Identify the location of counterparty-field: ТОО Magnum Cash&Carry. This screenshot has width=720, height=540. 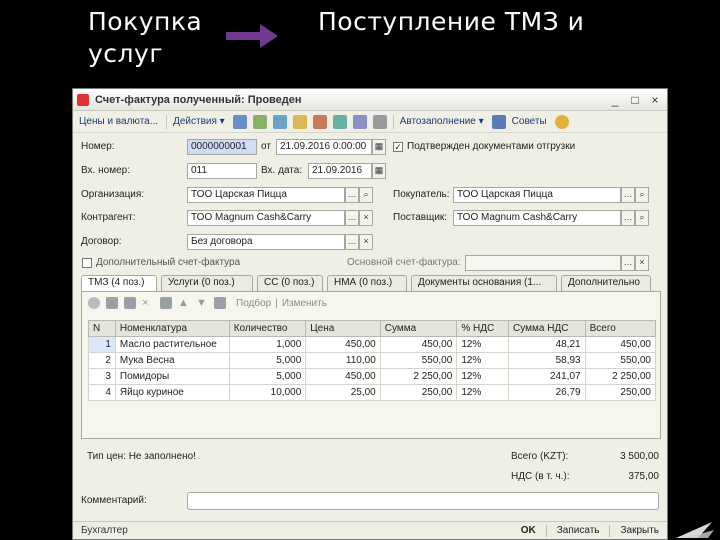
(266, 218).